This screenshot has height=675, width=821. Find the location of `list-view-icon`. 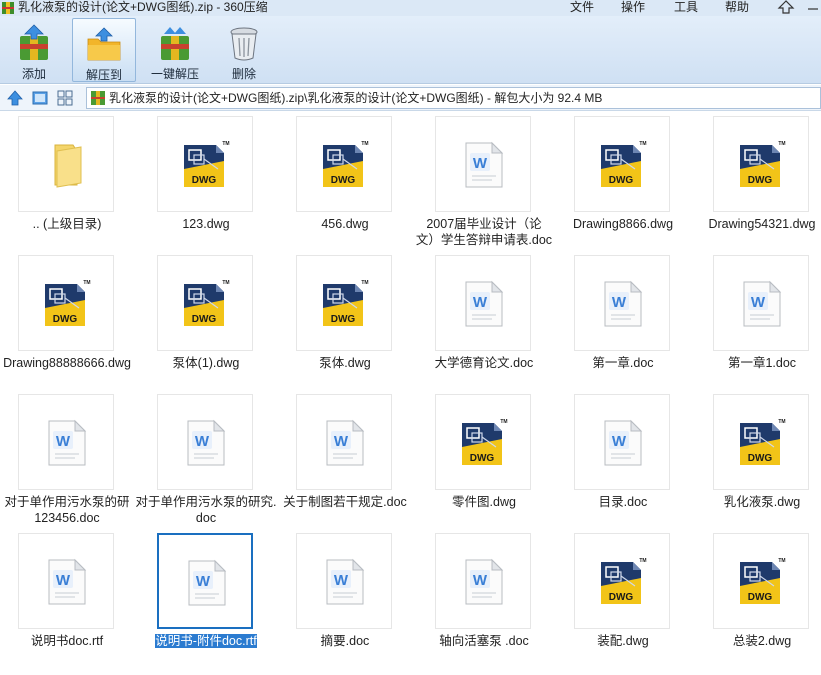

list-view-icon is located at coordinates (65, 98).